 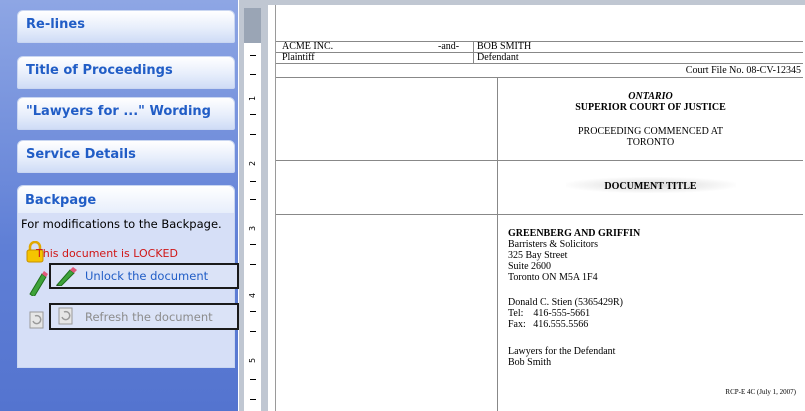 I want to click on lawyer-name: Donald C. Stien (5365429R), so click(x=565, y=302).